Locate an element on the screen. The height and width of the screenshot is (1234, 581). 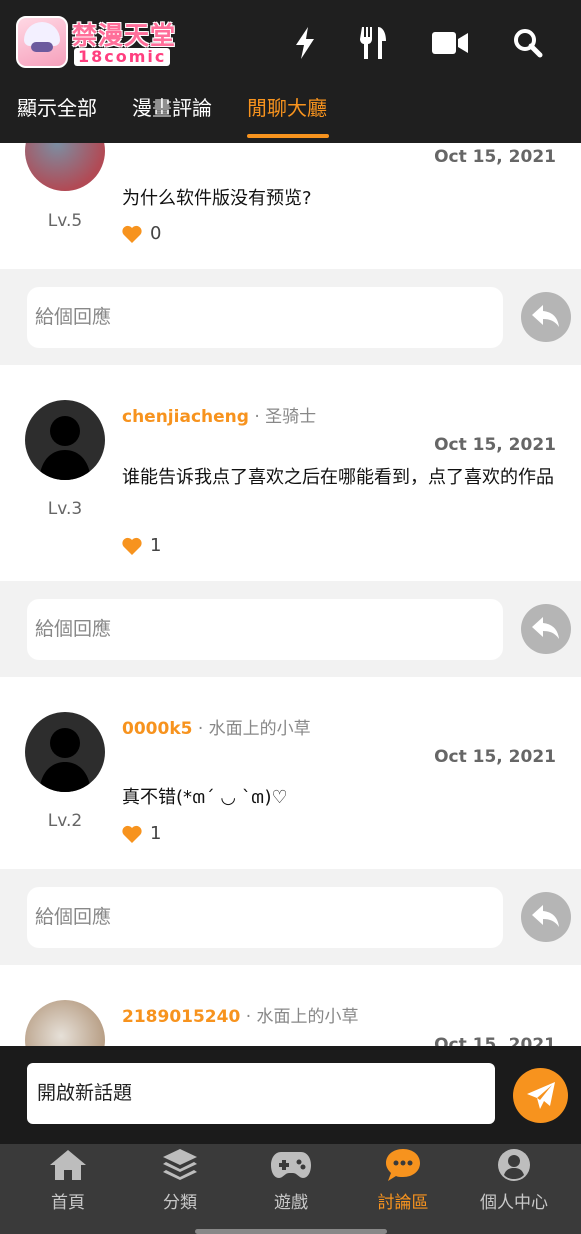
send-button is located at coordinates (540, 1095).